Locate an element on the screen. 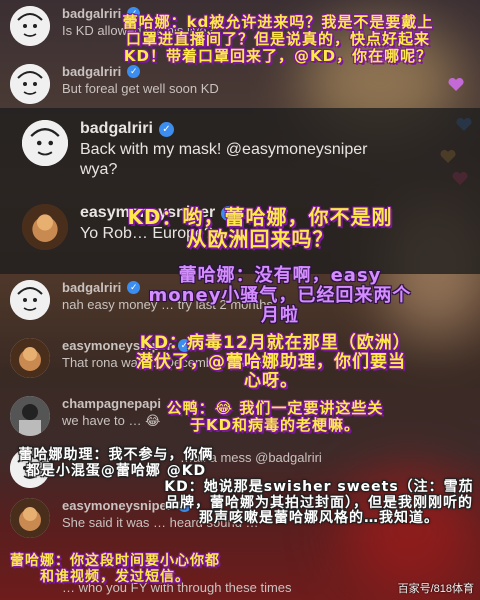 The image size is (480, 600). comment-text: But foreal get well soon KD is located at coordinates (140, 88).